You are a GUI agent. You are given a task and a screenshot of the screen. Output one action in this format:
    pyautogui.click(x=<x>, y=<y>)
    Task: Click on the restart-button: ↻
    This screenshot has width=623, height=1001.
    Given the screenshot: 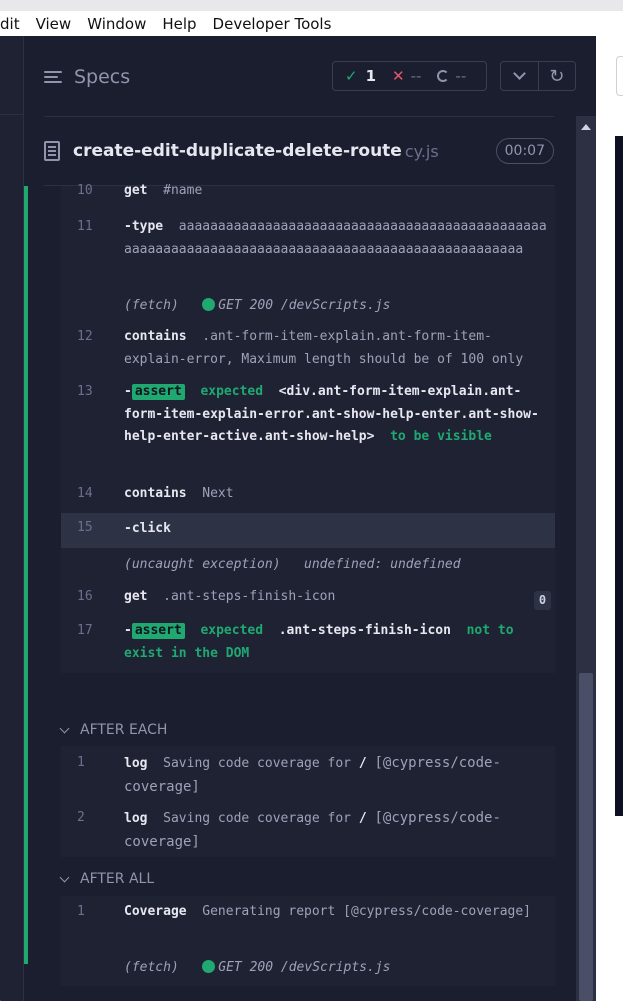 What is the action you would take?
    pyautogui.click(x=556, y=76)
    